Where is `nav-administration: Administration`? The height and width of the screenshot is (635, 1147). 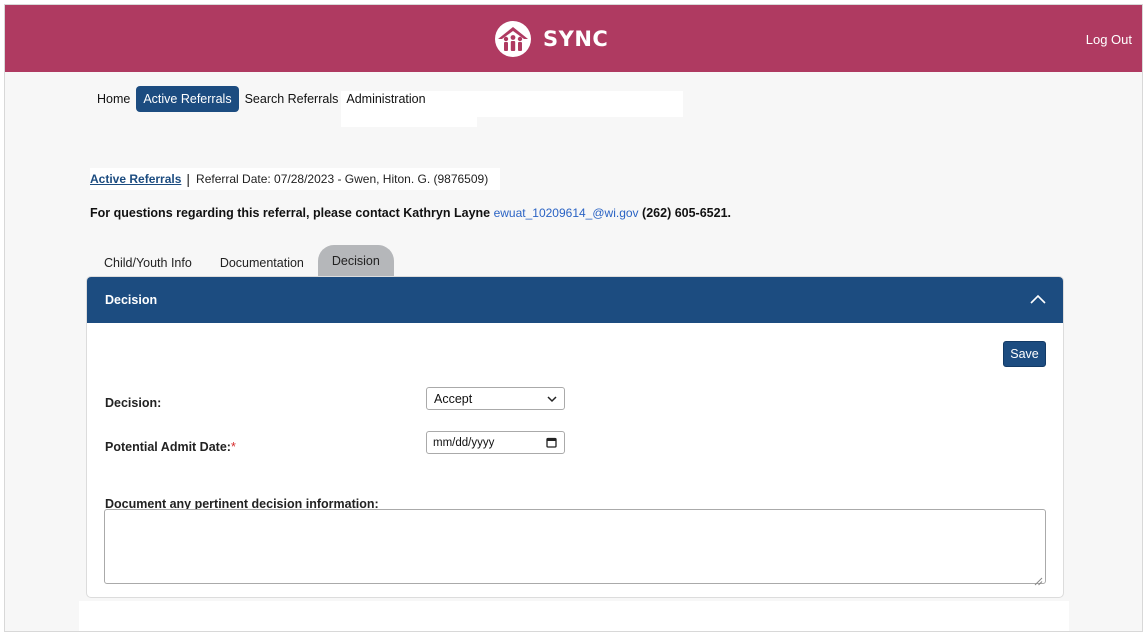 nav-administration: Administration is located at coordinates (387, 99).